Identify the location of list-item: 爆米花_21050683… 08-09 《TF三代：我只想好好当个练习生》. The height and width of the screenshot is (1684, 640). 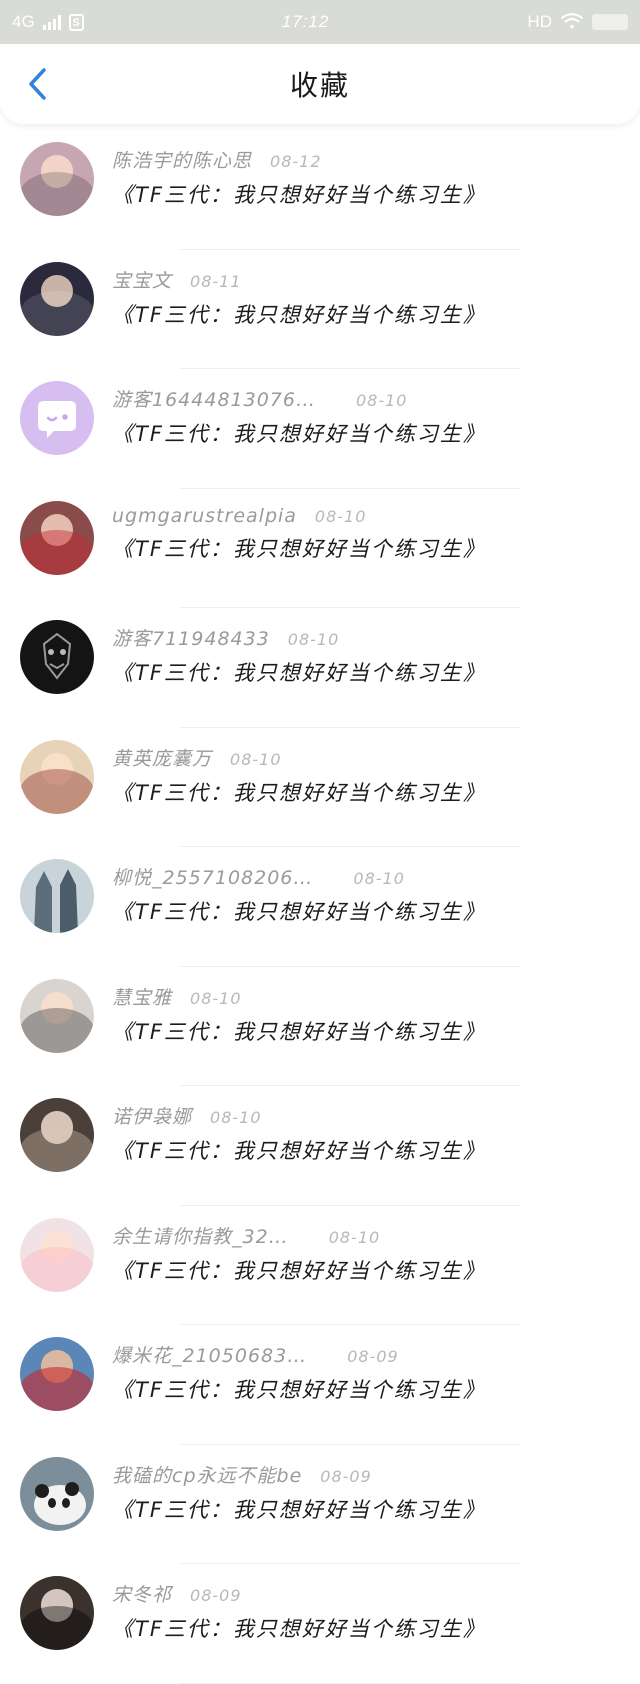
(320, 1385).